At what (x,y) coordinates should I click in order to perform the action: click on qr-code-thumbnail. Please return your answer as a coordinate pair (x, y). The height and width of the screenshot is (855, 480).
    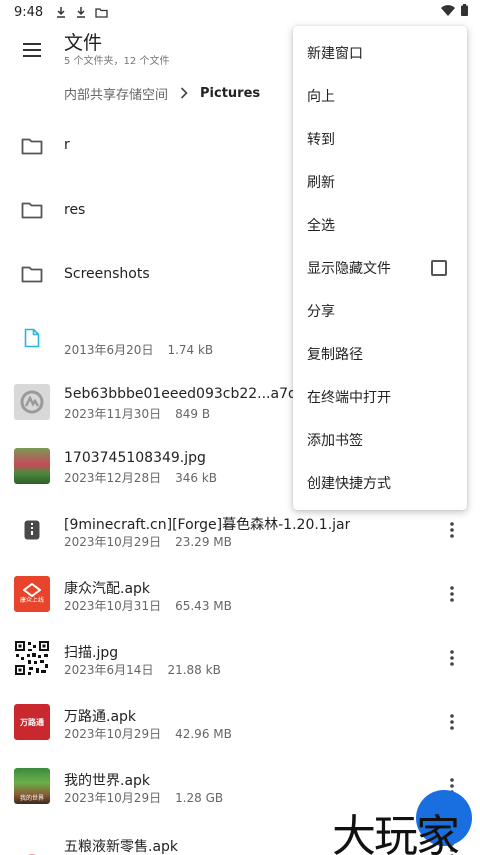
    Looking at the image, I should click on (32, 658).